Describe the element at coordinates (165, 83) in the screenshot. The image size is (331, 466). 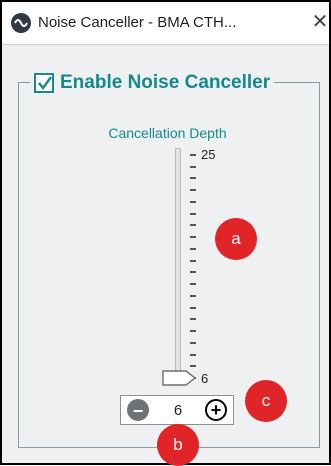
I see `enable-label: Enable Noise Canceller` at that location.